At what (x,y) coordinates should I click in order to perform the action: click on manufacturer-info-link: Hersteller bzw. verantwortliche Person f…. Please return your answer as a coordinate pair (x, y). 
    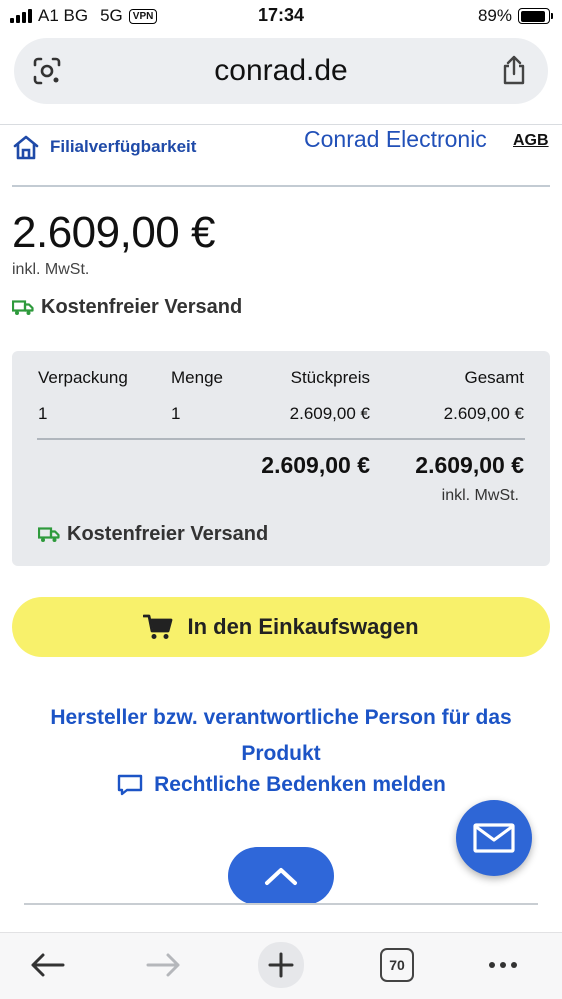
    Looking at the image, I should click on (281, 736).